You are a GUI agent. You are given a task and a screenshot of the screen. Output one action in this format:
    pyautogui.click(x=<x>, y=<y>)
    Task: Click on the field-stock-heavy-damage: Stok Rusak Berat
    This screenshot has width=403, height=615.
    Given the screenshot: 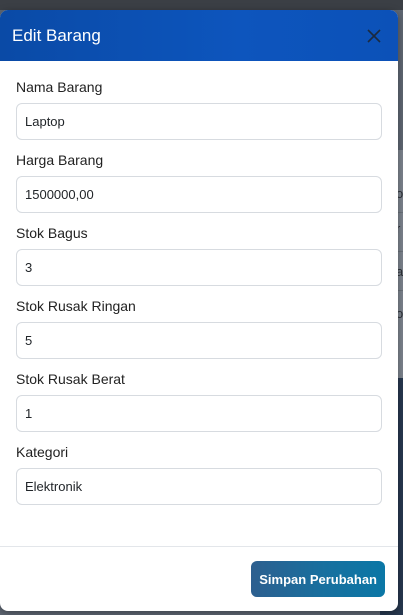 What is the action you would take?
    pyautogui.click(x=199, y=401)
    